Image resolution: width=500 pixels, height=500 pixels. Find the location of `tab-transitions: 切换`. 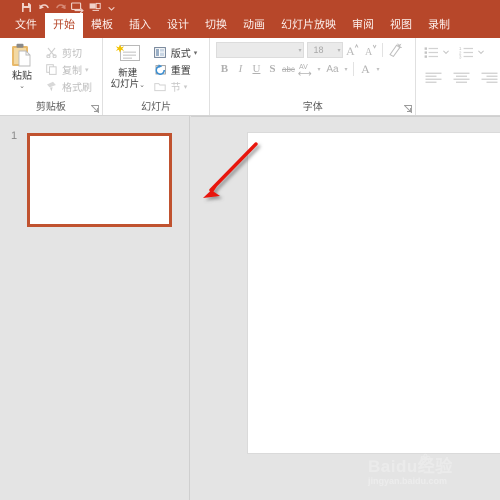

tab-transitions: 切换 is located at coordinates (216, 25).